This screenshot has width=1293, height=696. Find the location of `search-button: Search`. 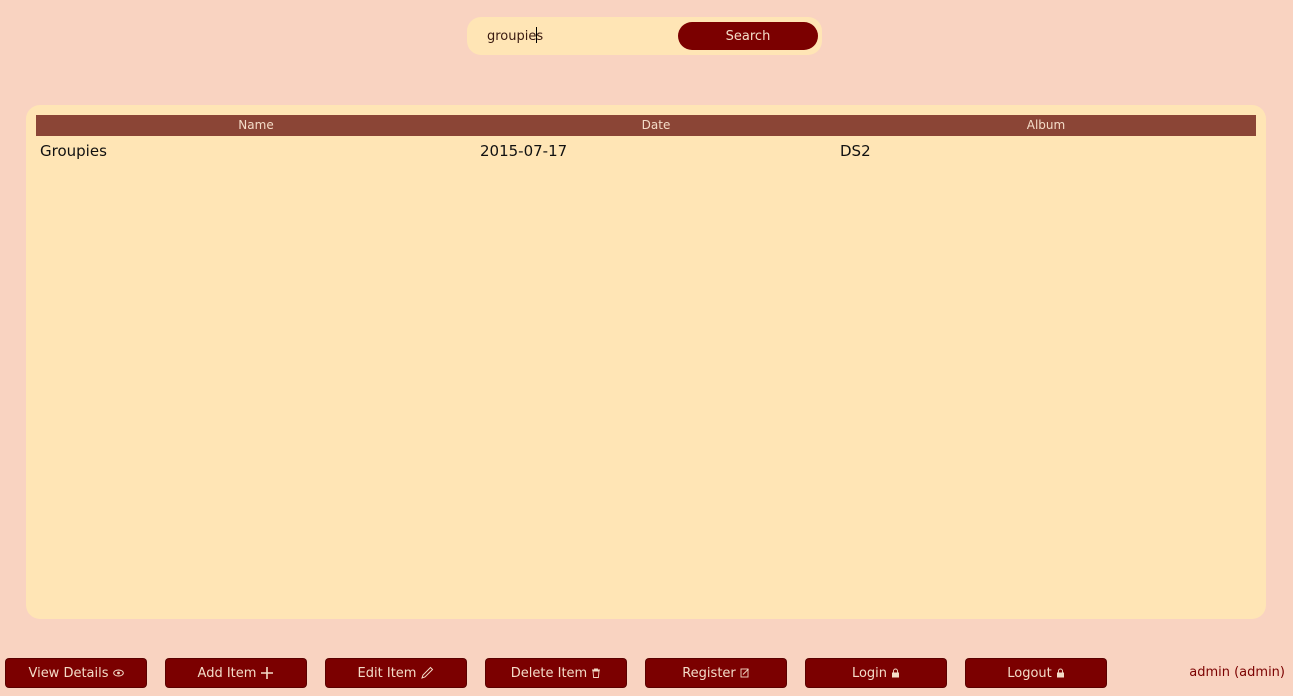

search-button: Search is located at coordinates (748, 36).